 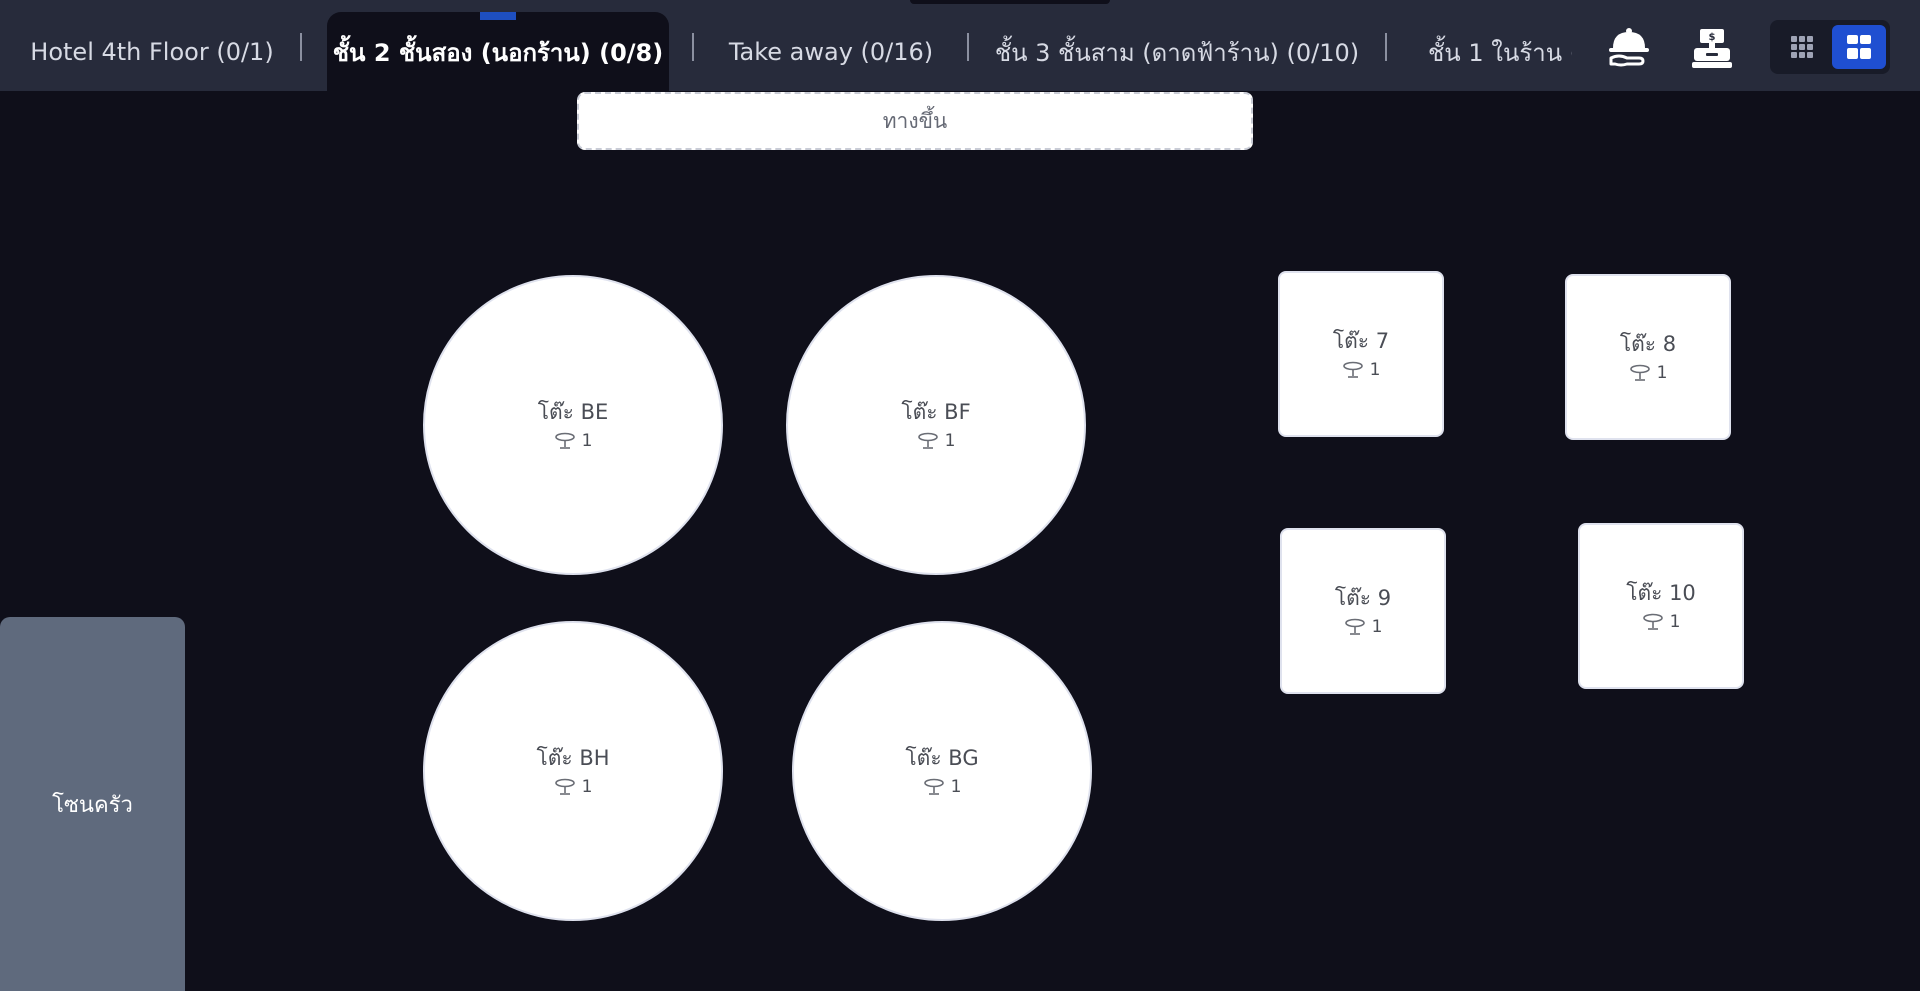 I want to click on table-bf: โต๊ะ BF 1, so click(x=936, y=425).